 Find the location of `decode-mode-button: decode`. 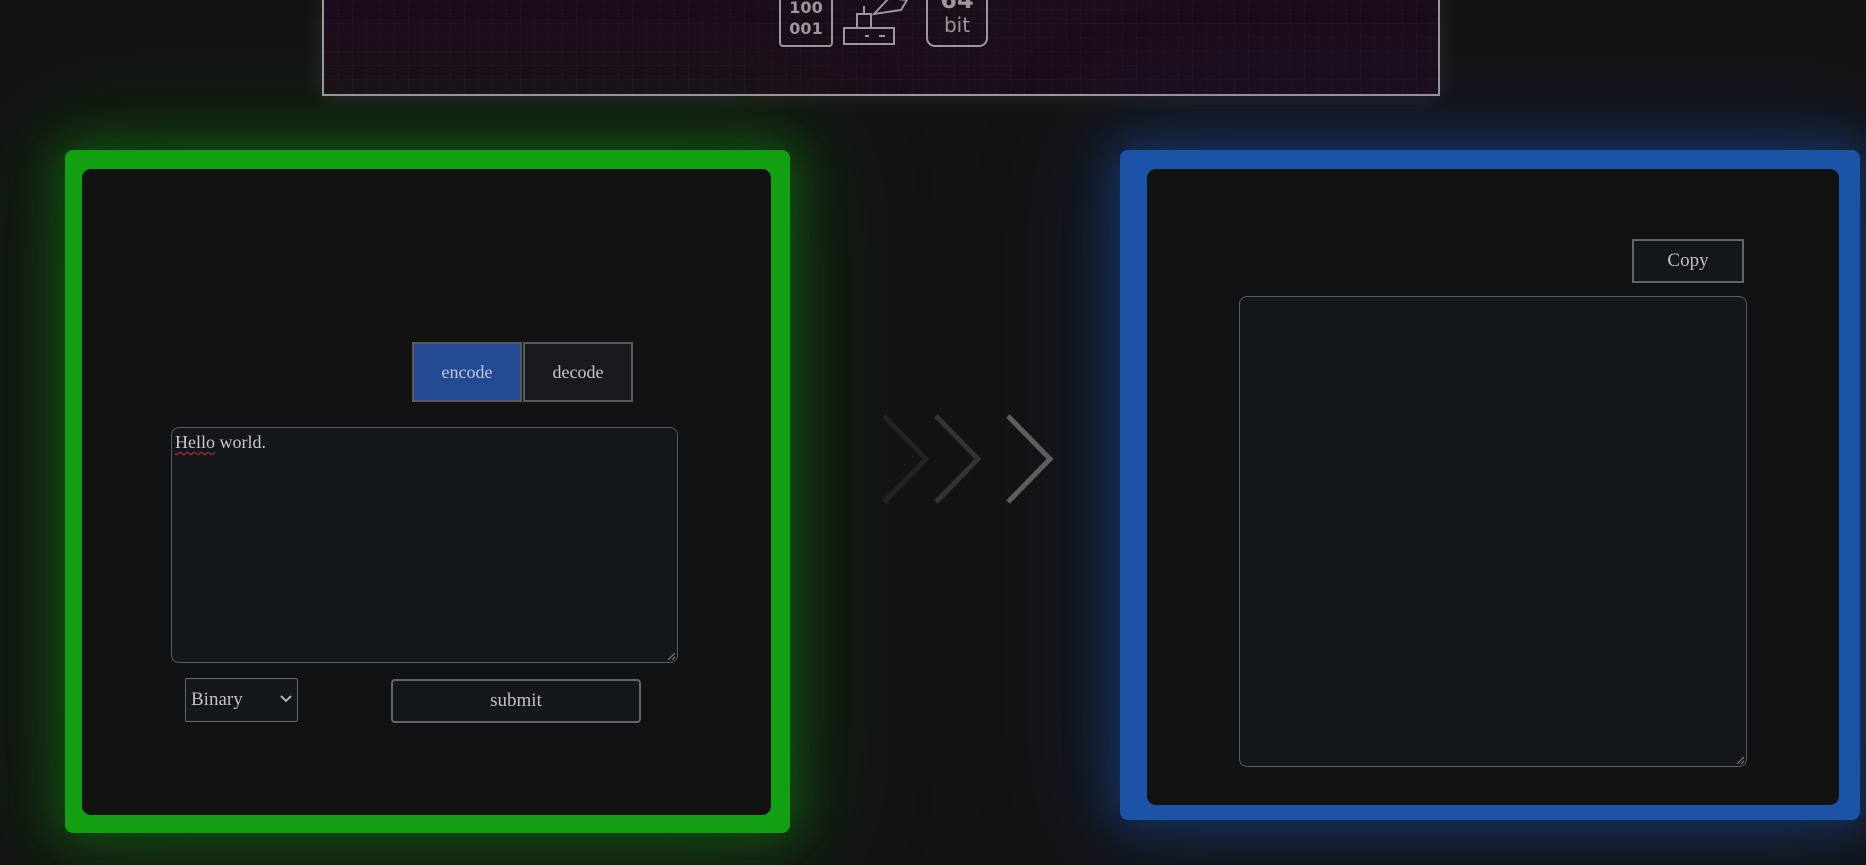

decode-mode-button: decode is located at coordinates (578, 372).